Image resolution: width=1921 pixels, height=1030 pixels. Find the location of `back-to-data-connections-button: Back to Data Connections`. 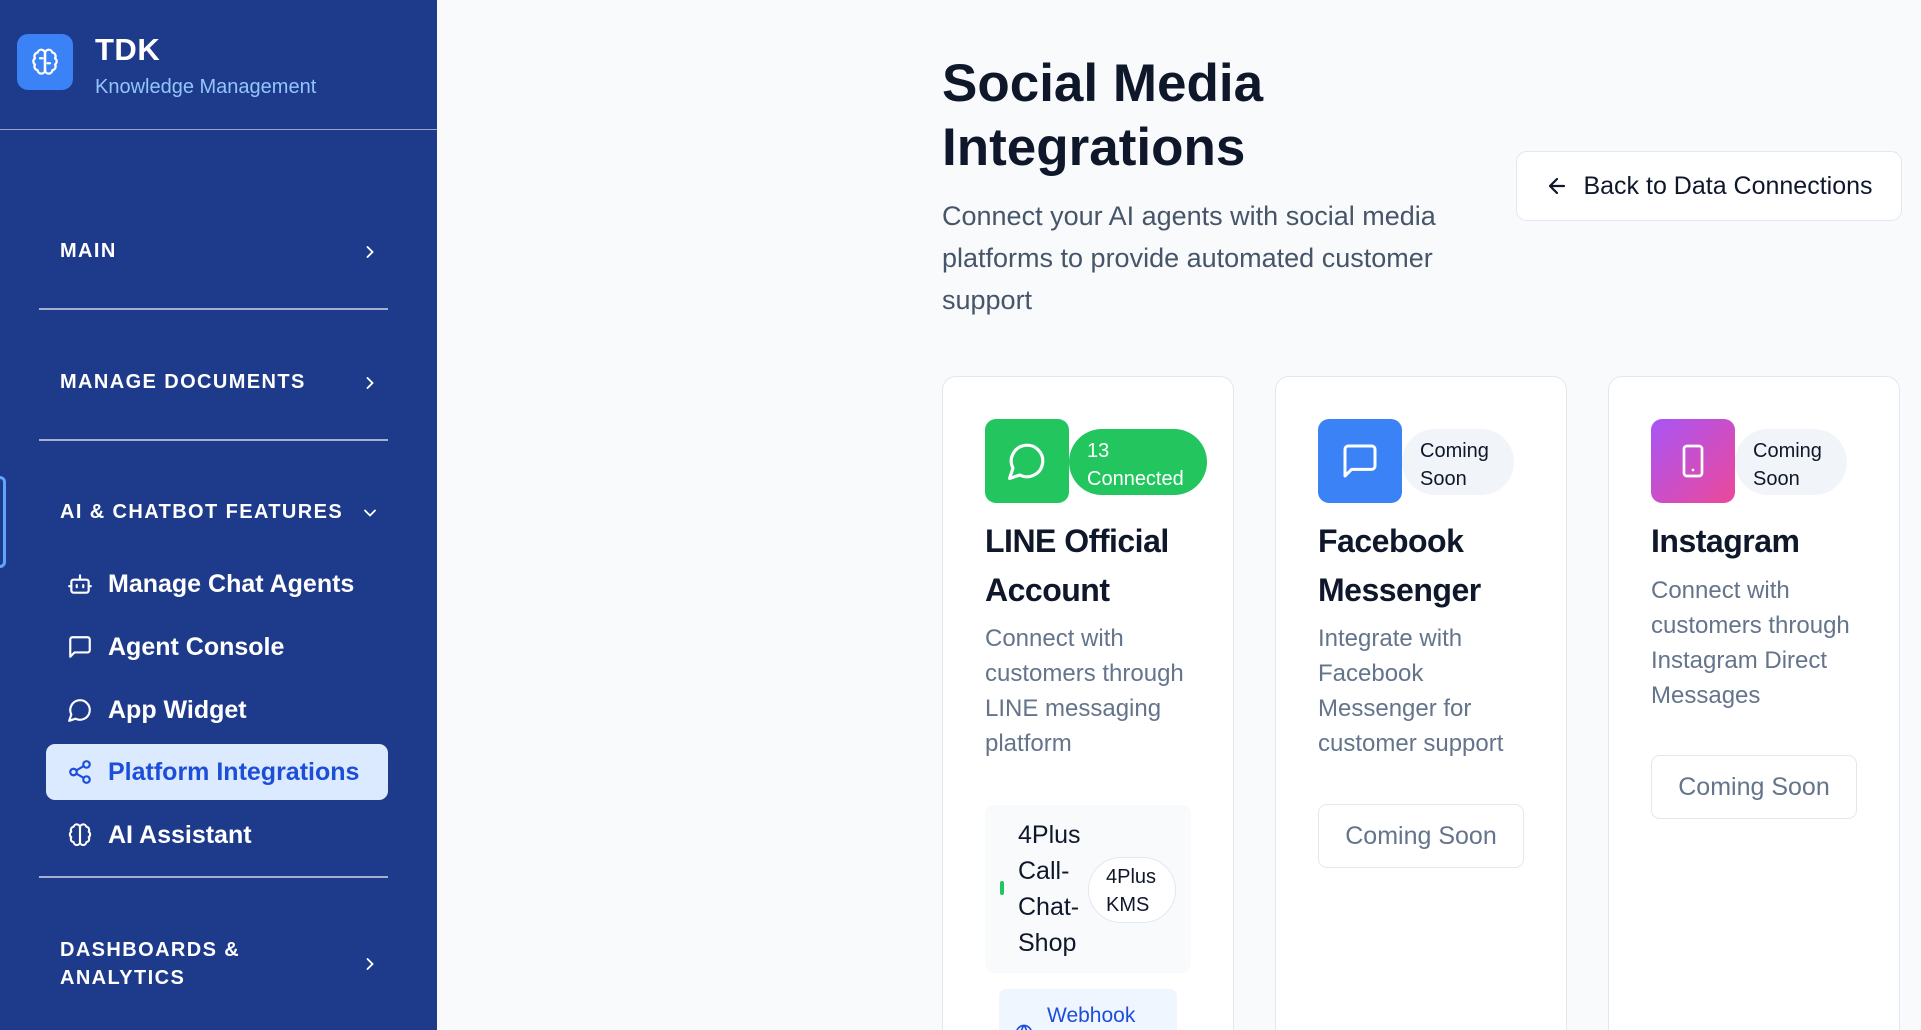

back-to-data-connections-button: Back to Data Connections is located at coordinates (1709, 186).